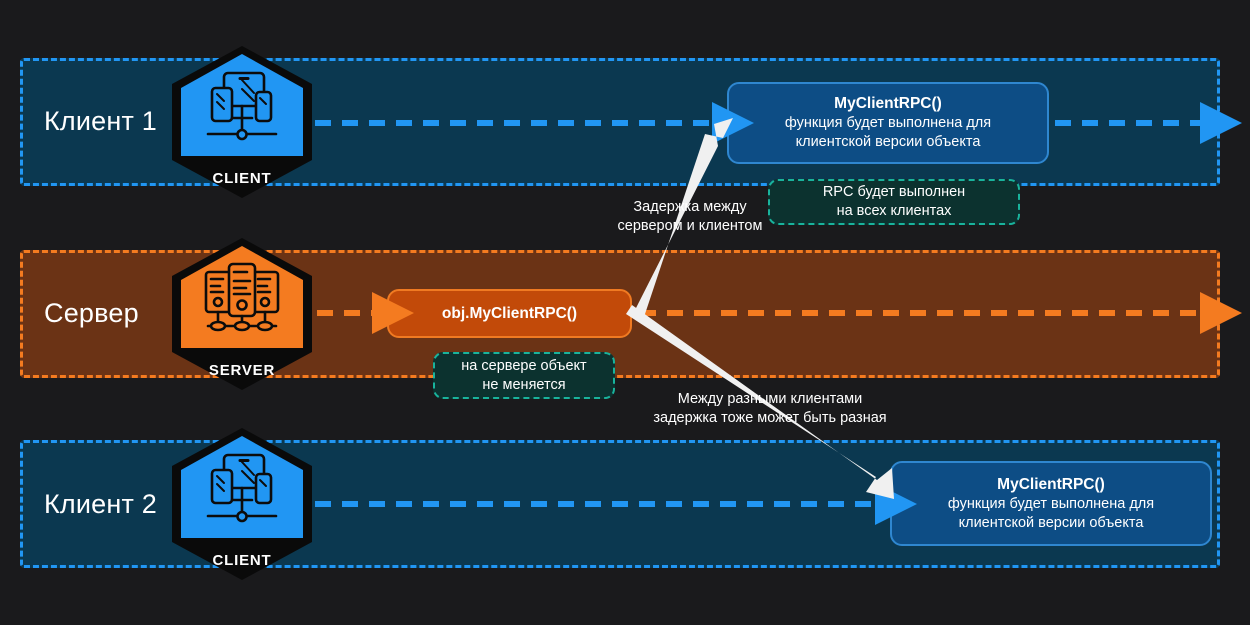 The image size is (1250, 625). I want to click on badge-caption-server: SERVER, so click(242, 370).